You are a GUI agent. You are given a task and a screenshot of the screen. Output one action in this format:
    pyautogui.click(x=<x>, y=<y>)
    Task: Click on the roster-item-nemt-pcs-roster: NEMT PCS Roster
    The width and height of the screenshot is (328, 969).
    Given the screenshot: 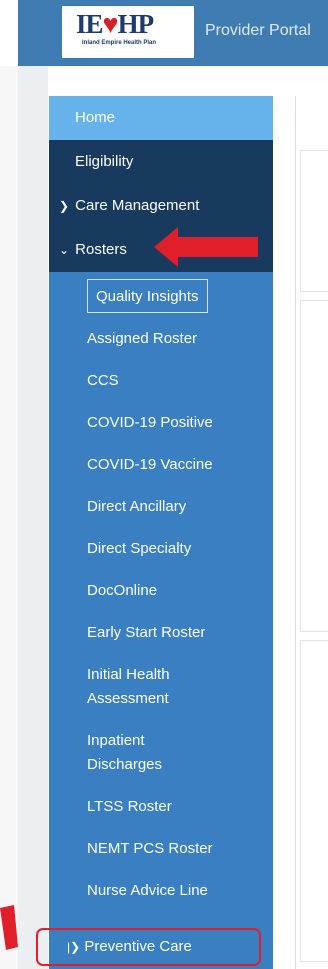 What is the action you would take?
    pyautogui.click(x=180, y=850)
    